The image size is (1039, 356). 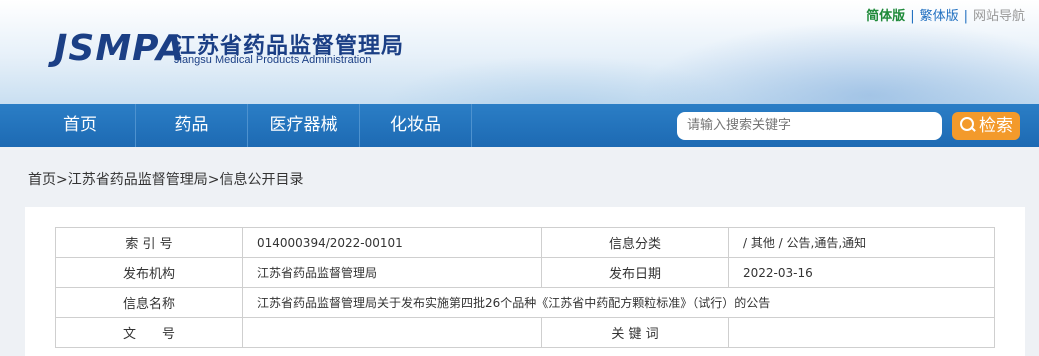 I want to click on nav-item-home: 首页, so click(x=80, y=125).